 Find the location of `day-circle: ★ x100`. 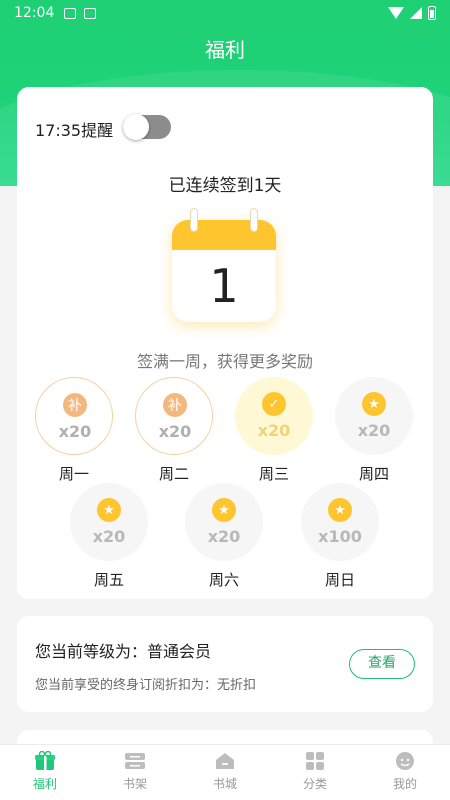

day-circle: ★ x100 is located at coordinates (340, 522).